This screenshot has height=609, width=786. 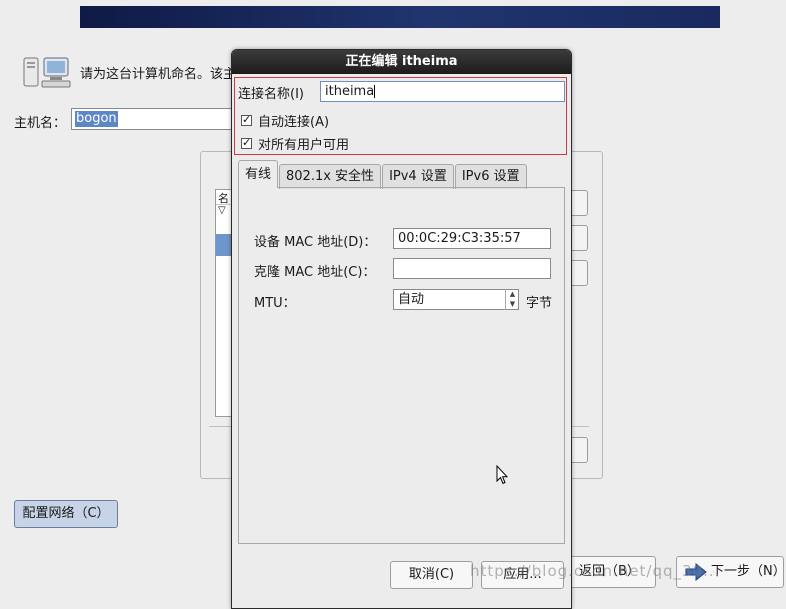 I want to click on connection-name-value: itheima, so click(x=350, y=91).